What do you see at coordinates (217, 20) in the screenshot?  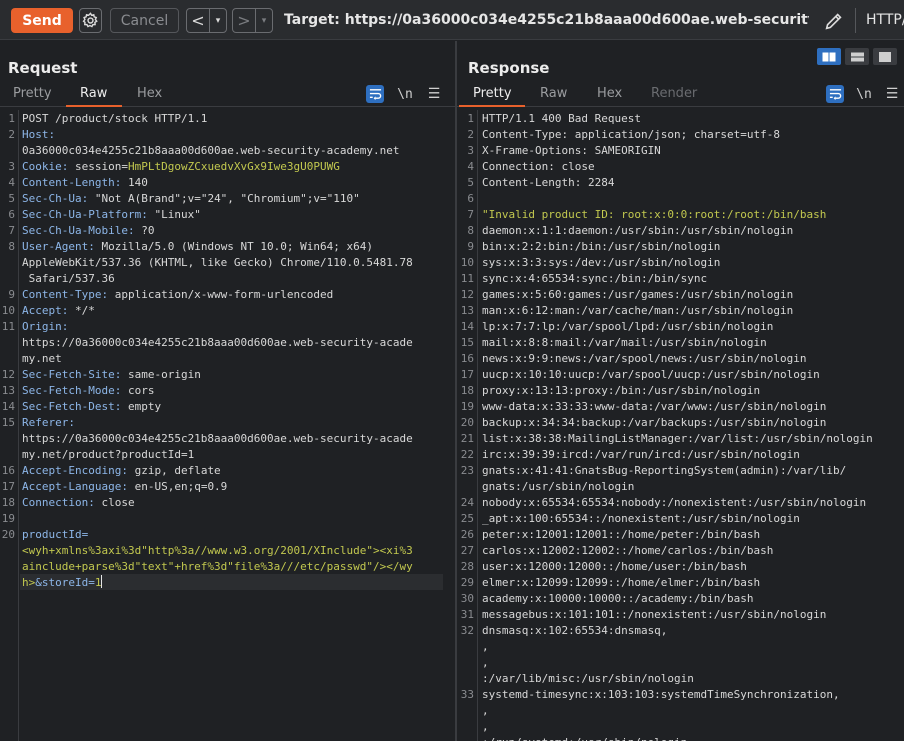 I see `back-history-dropdown: ▾` at bounding box center [217, 20].